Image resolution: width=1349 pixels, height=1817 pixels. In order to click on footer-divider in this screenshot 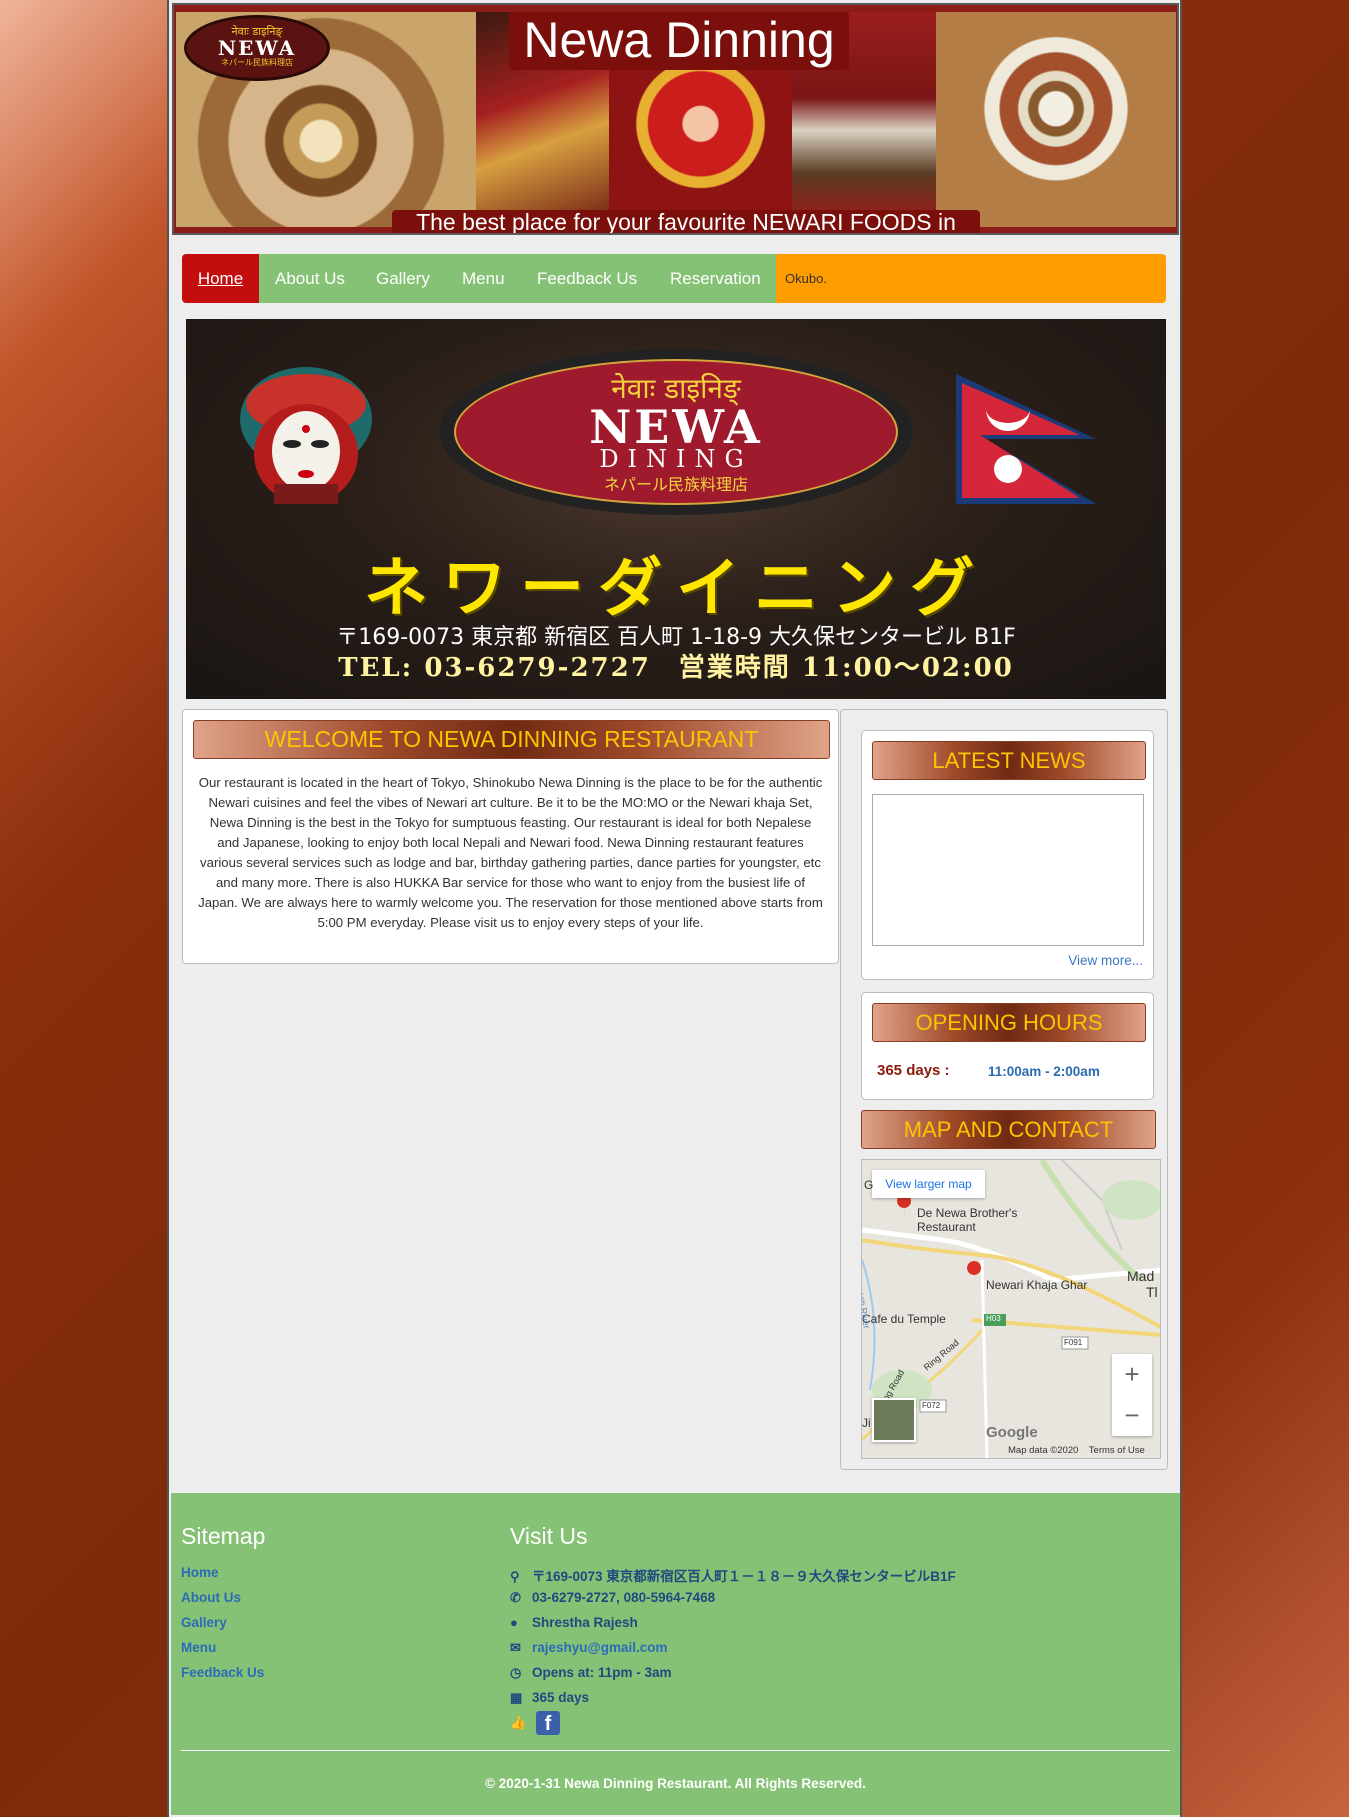, I will do `click(675, 1750)`.